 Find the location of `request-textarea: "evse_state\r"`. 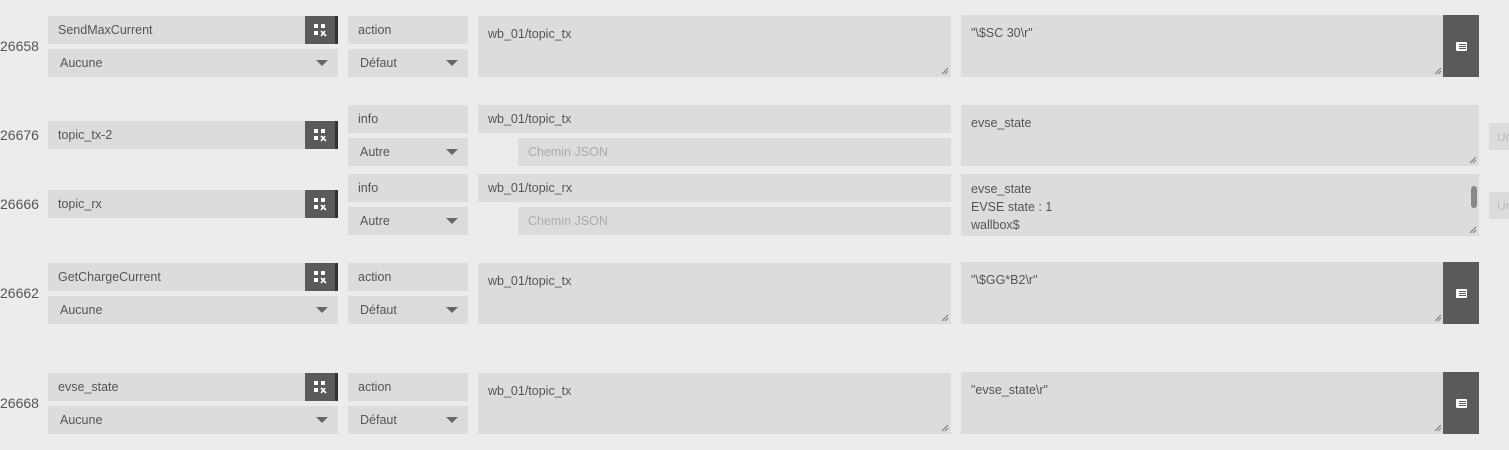

request-textarea: "evse_state\r" is located at coordinates (1202, 403).